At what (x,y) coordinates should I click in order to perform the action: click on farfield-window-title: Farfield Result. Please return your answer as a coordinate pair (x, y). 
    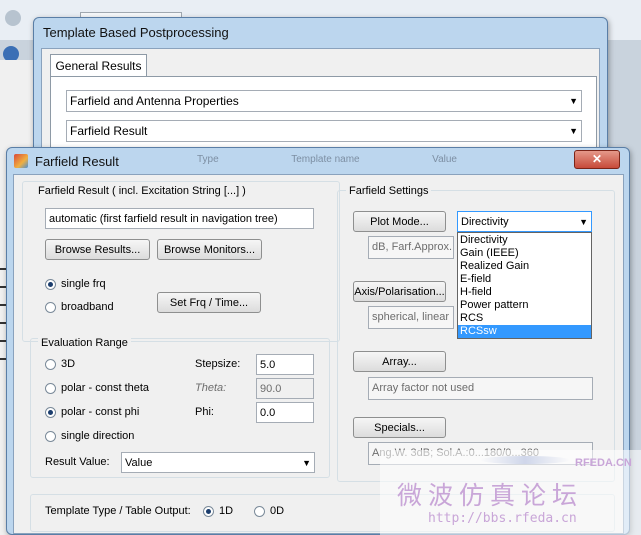
    Looking at the image, I should click on (77, 161).